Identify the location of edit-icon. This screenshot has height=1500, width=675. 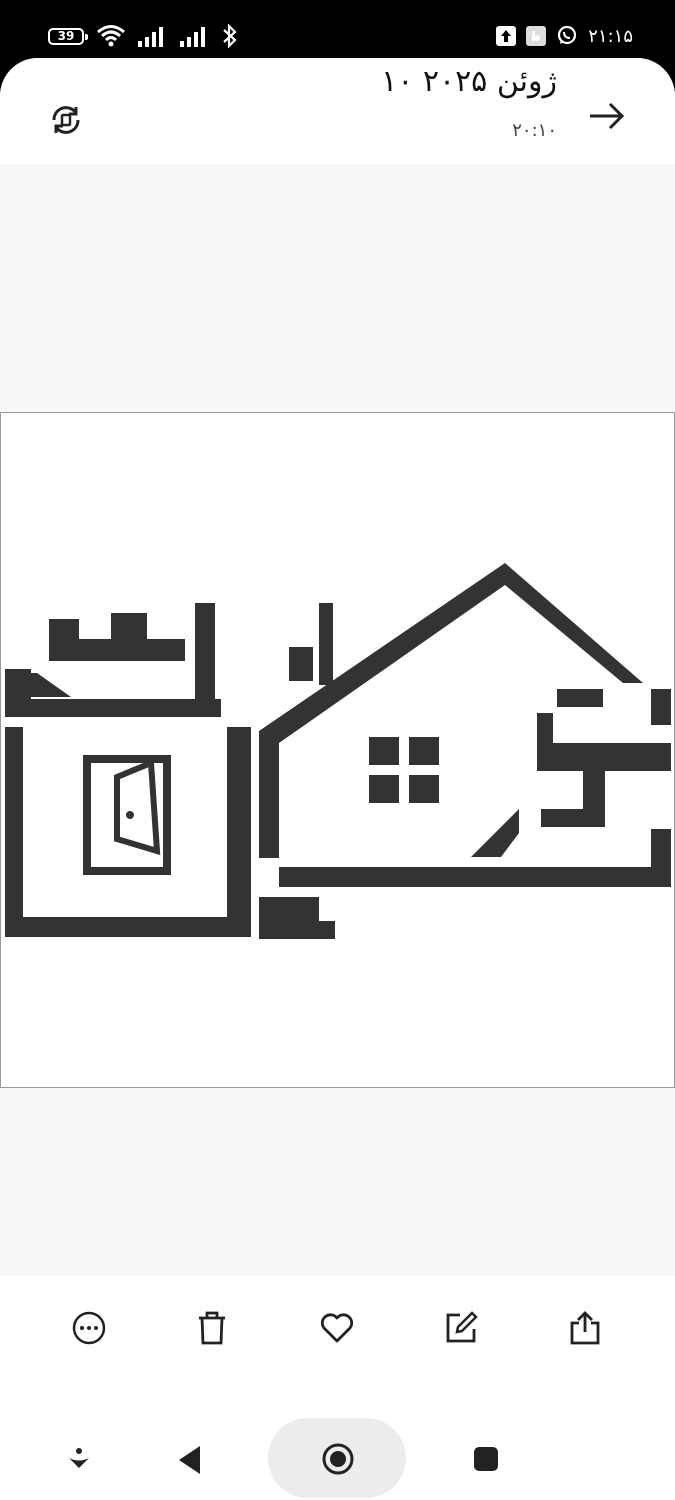
(461, 1328).